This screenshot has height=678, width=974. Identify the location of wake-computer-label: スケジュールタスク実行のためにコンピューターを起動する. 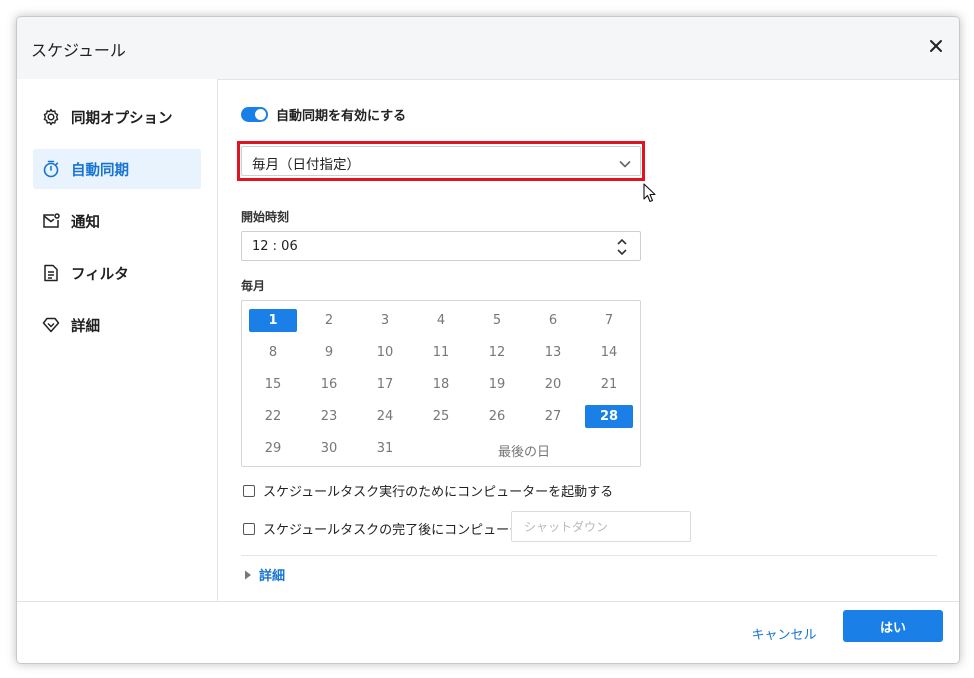
(438, 492).